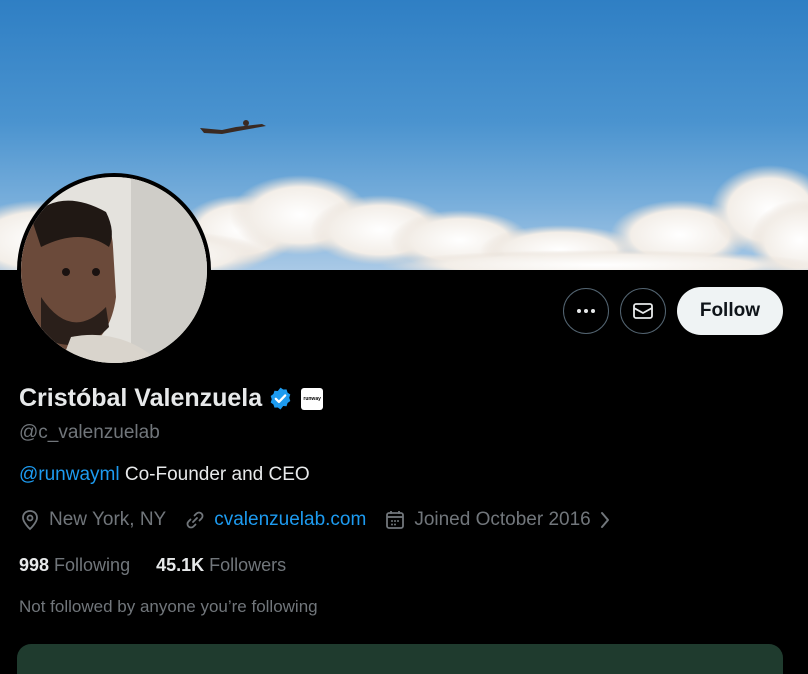 The image size is (808, 674). I want to click on profile-handle: @c_valenzuelab, so click(89, 432).